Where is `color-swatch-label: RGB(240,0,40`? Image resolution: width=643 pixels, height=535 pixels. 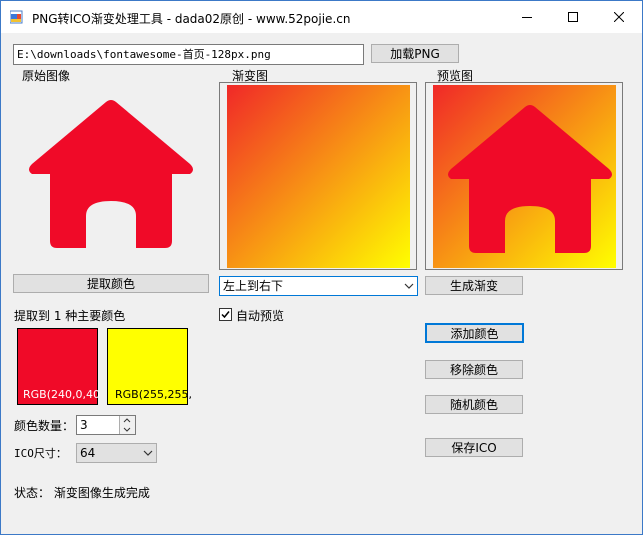
color-swatch-label: RGB(240,0,40 is located at coordinates (61, 394).